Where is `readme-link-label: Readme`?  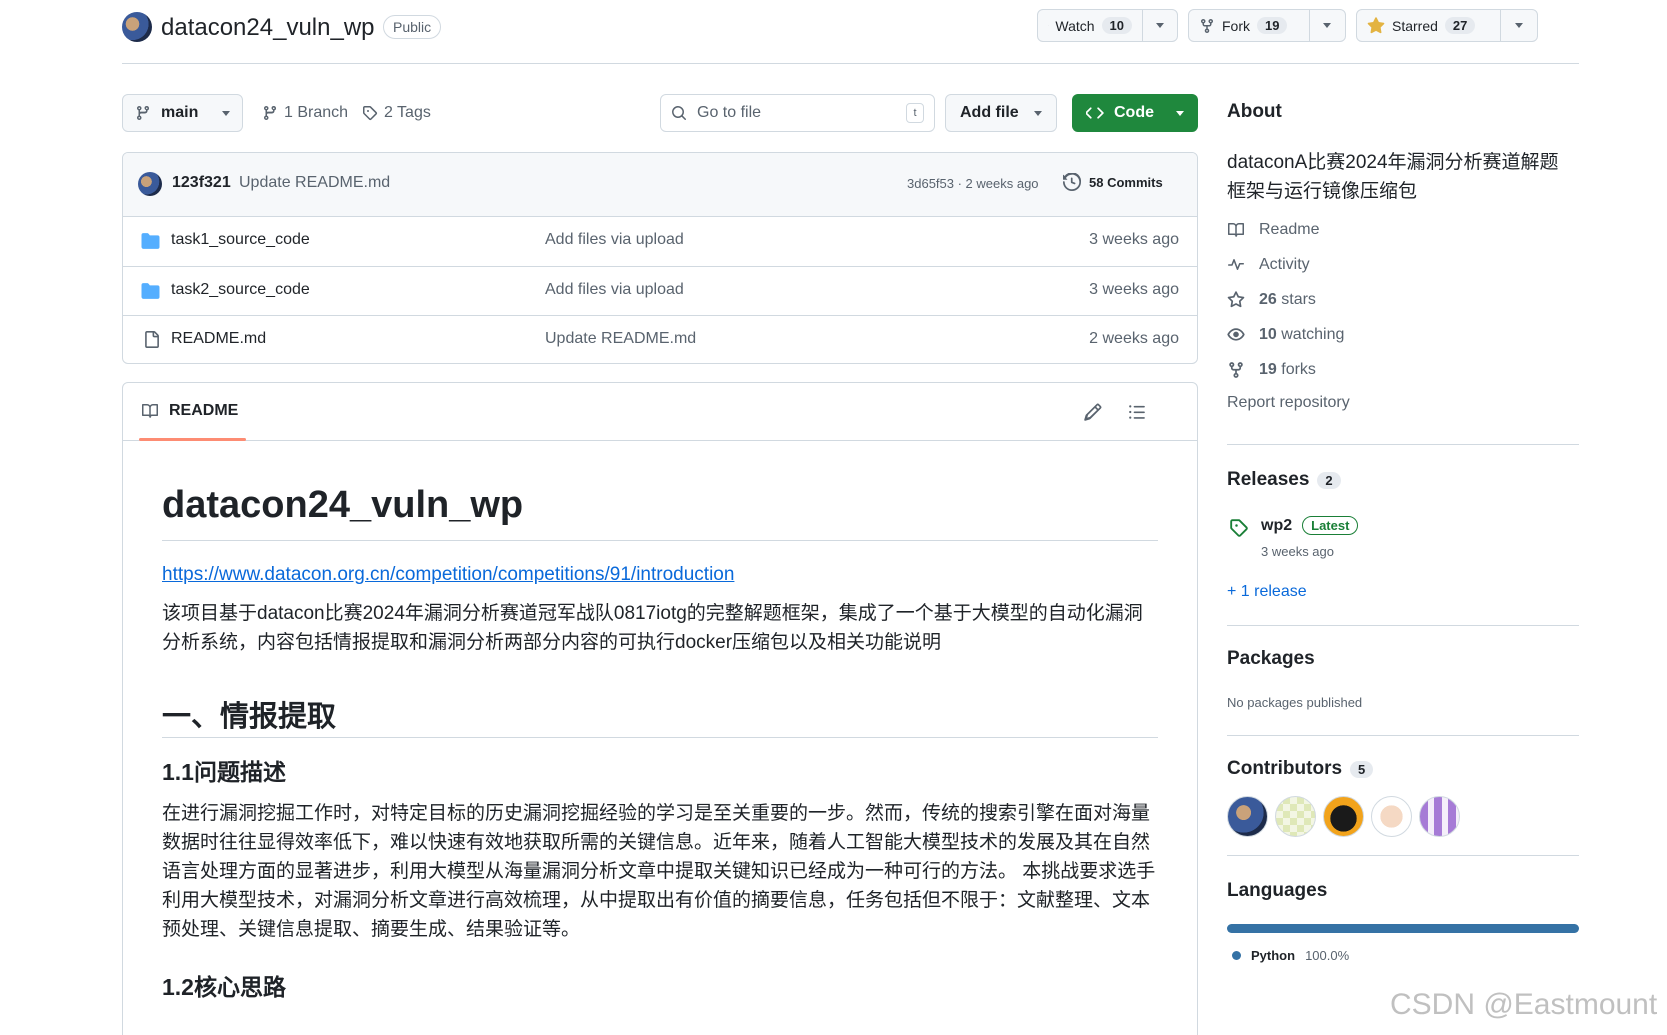 readme-link-label: Readme is located at coordinates (1289, 229).